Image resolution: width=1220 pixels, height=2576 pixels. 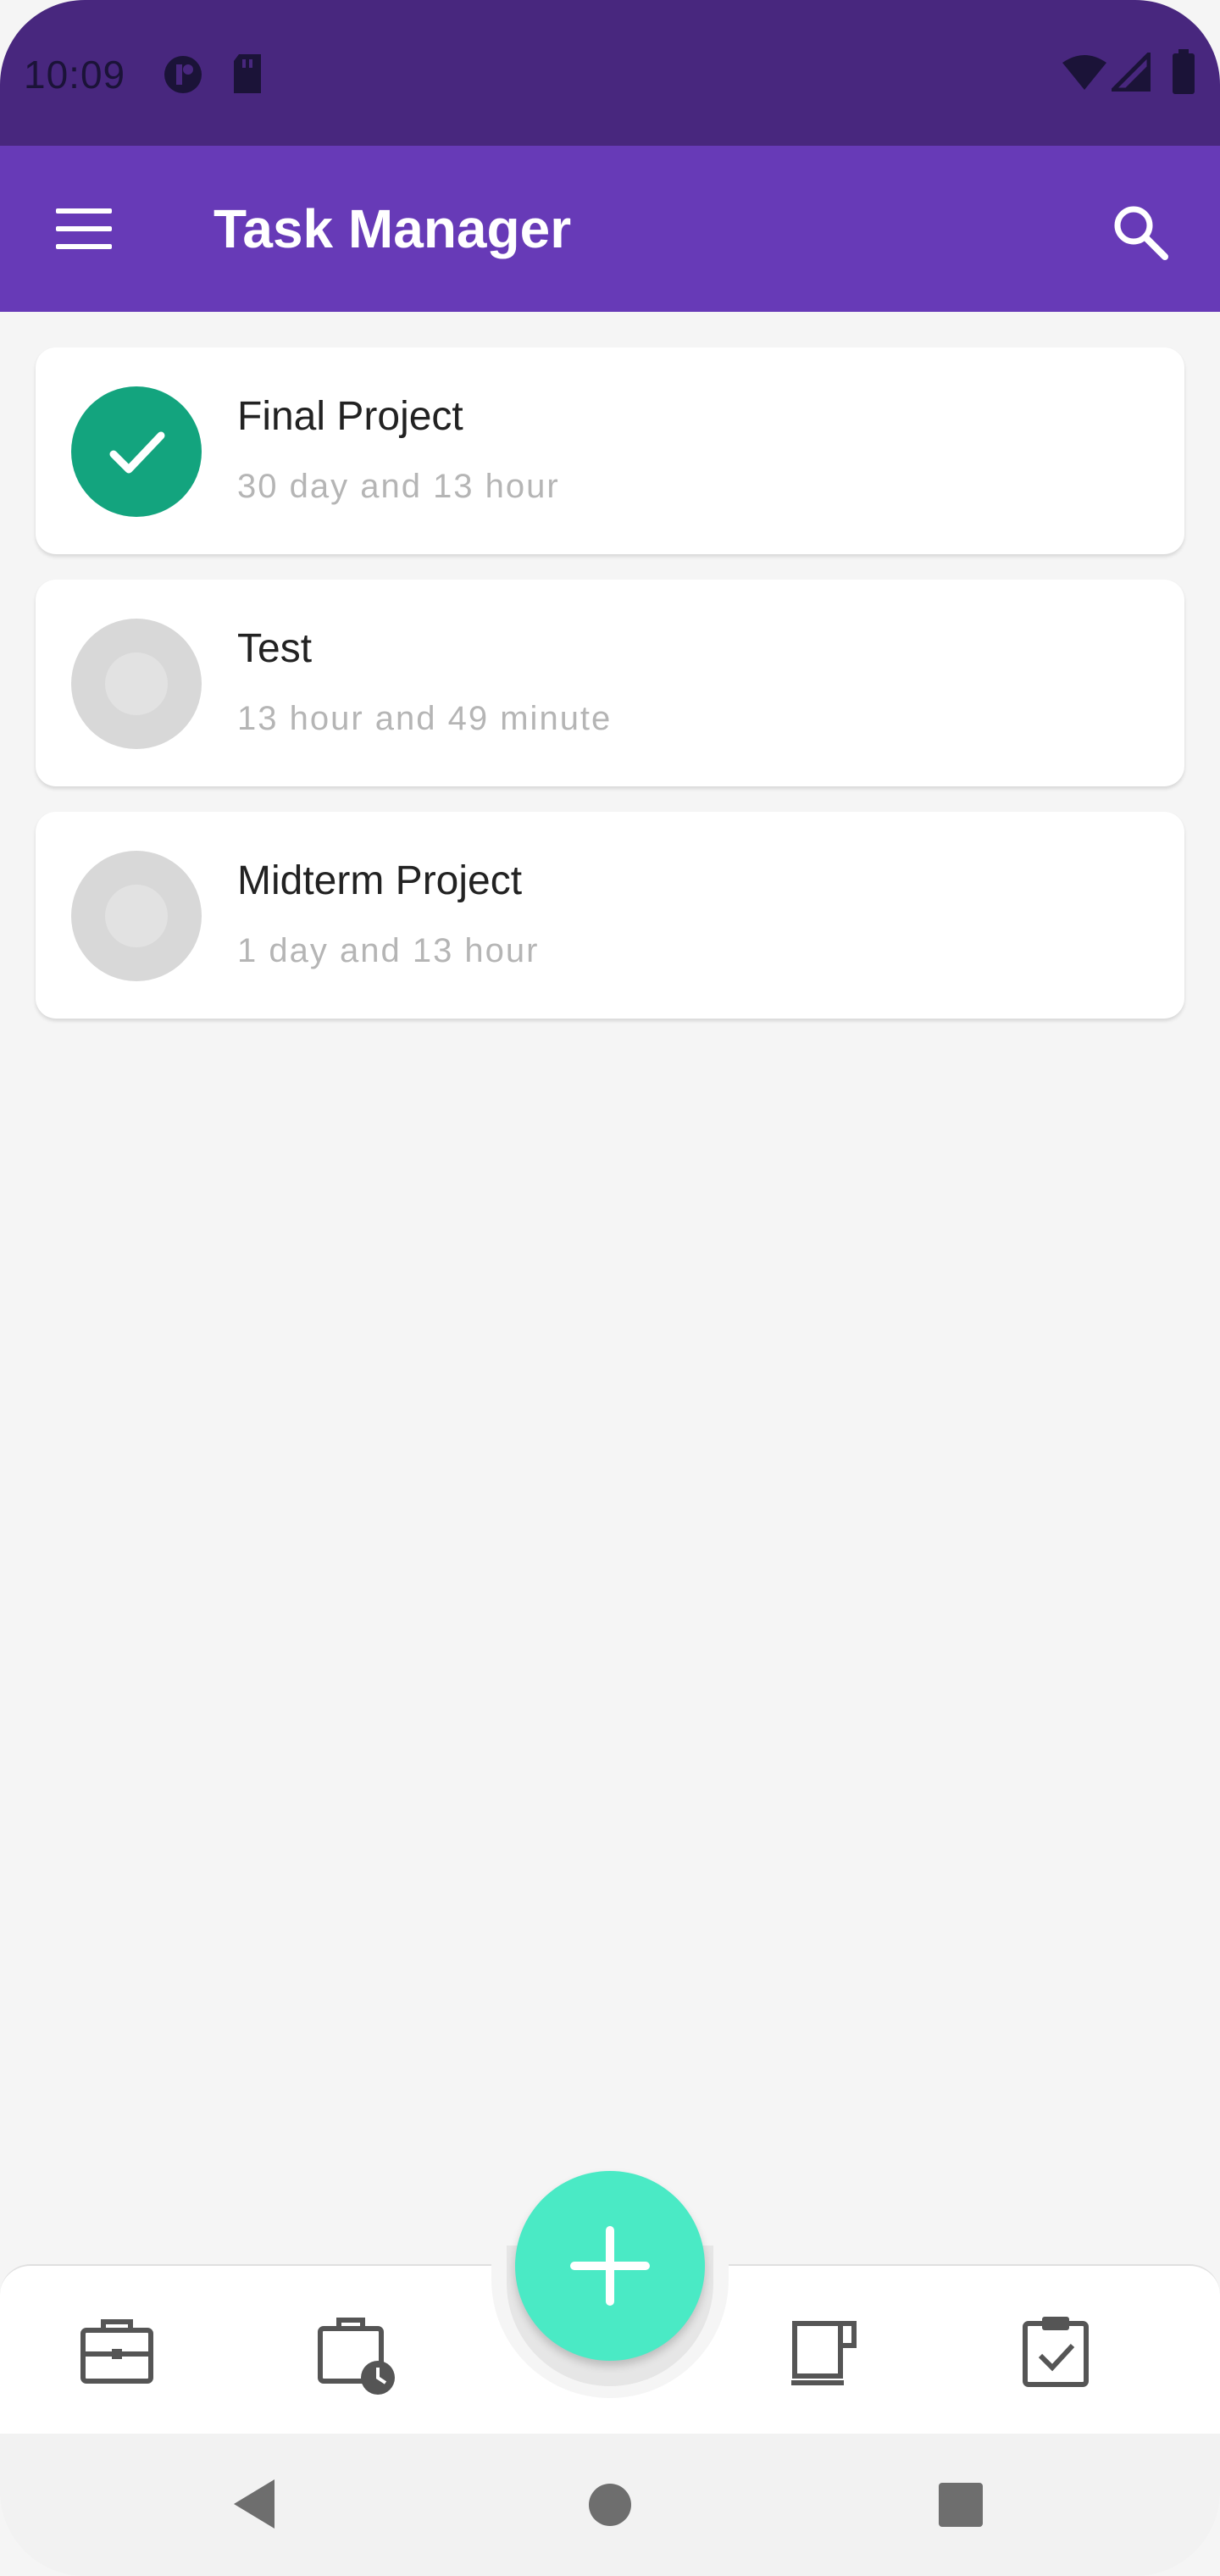 I want to click on nav-work-button, so click(x=117, y=2349).